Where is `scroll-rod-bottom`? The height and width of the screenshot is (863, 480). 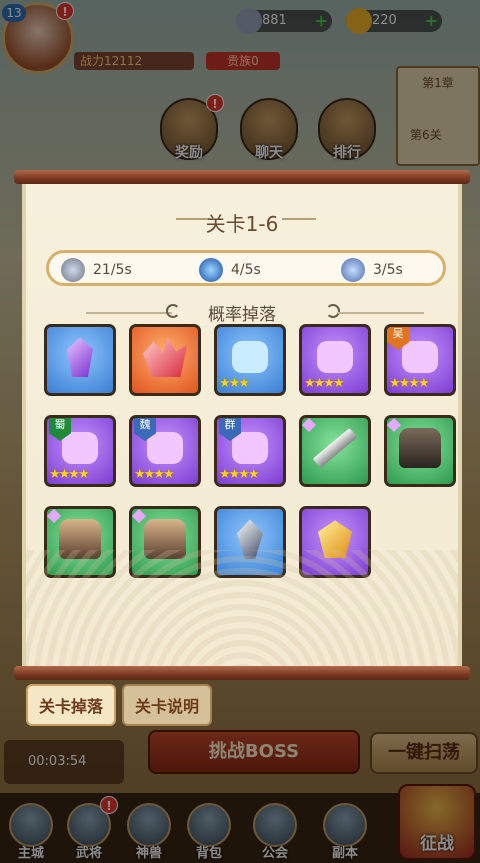
scroll-rod-bottom is located at coordinates (242, 673).